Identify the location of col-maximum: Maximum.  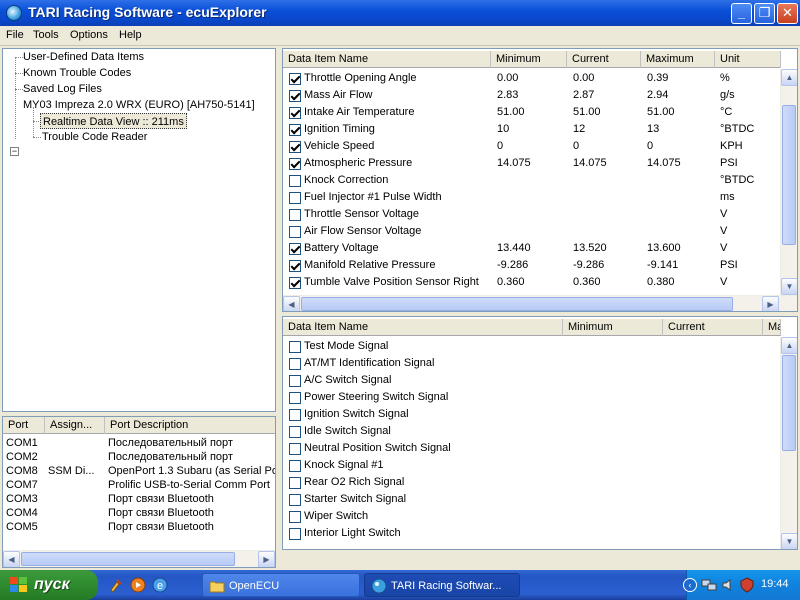
(678, 59).